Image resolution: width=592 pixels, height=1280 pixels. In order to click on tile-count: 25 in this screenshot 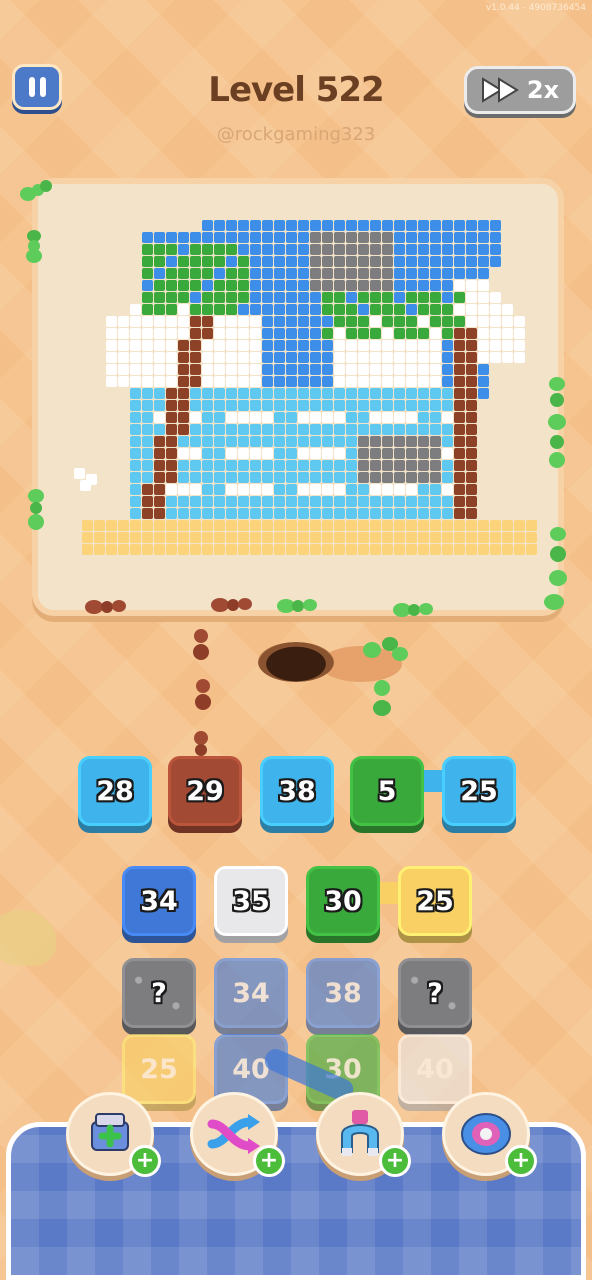, I will do `click(435, 901)`.